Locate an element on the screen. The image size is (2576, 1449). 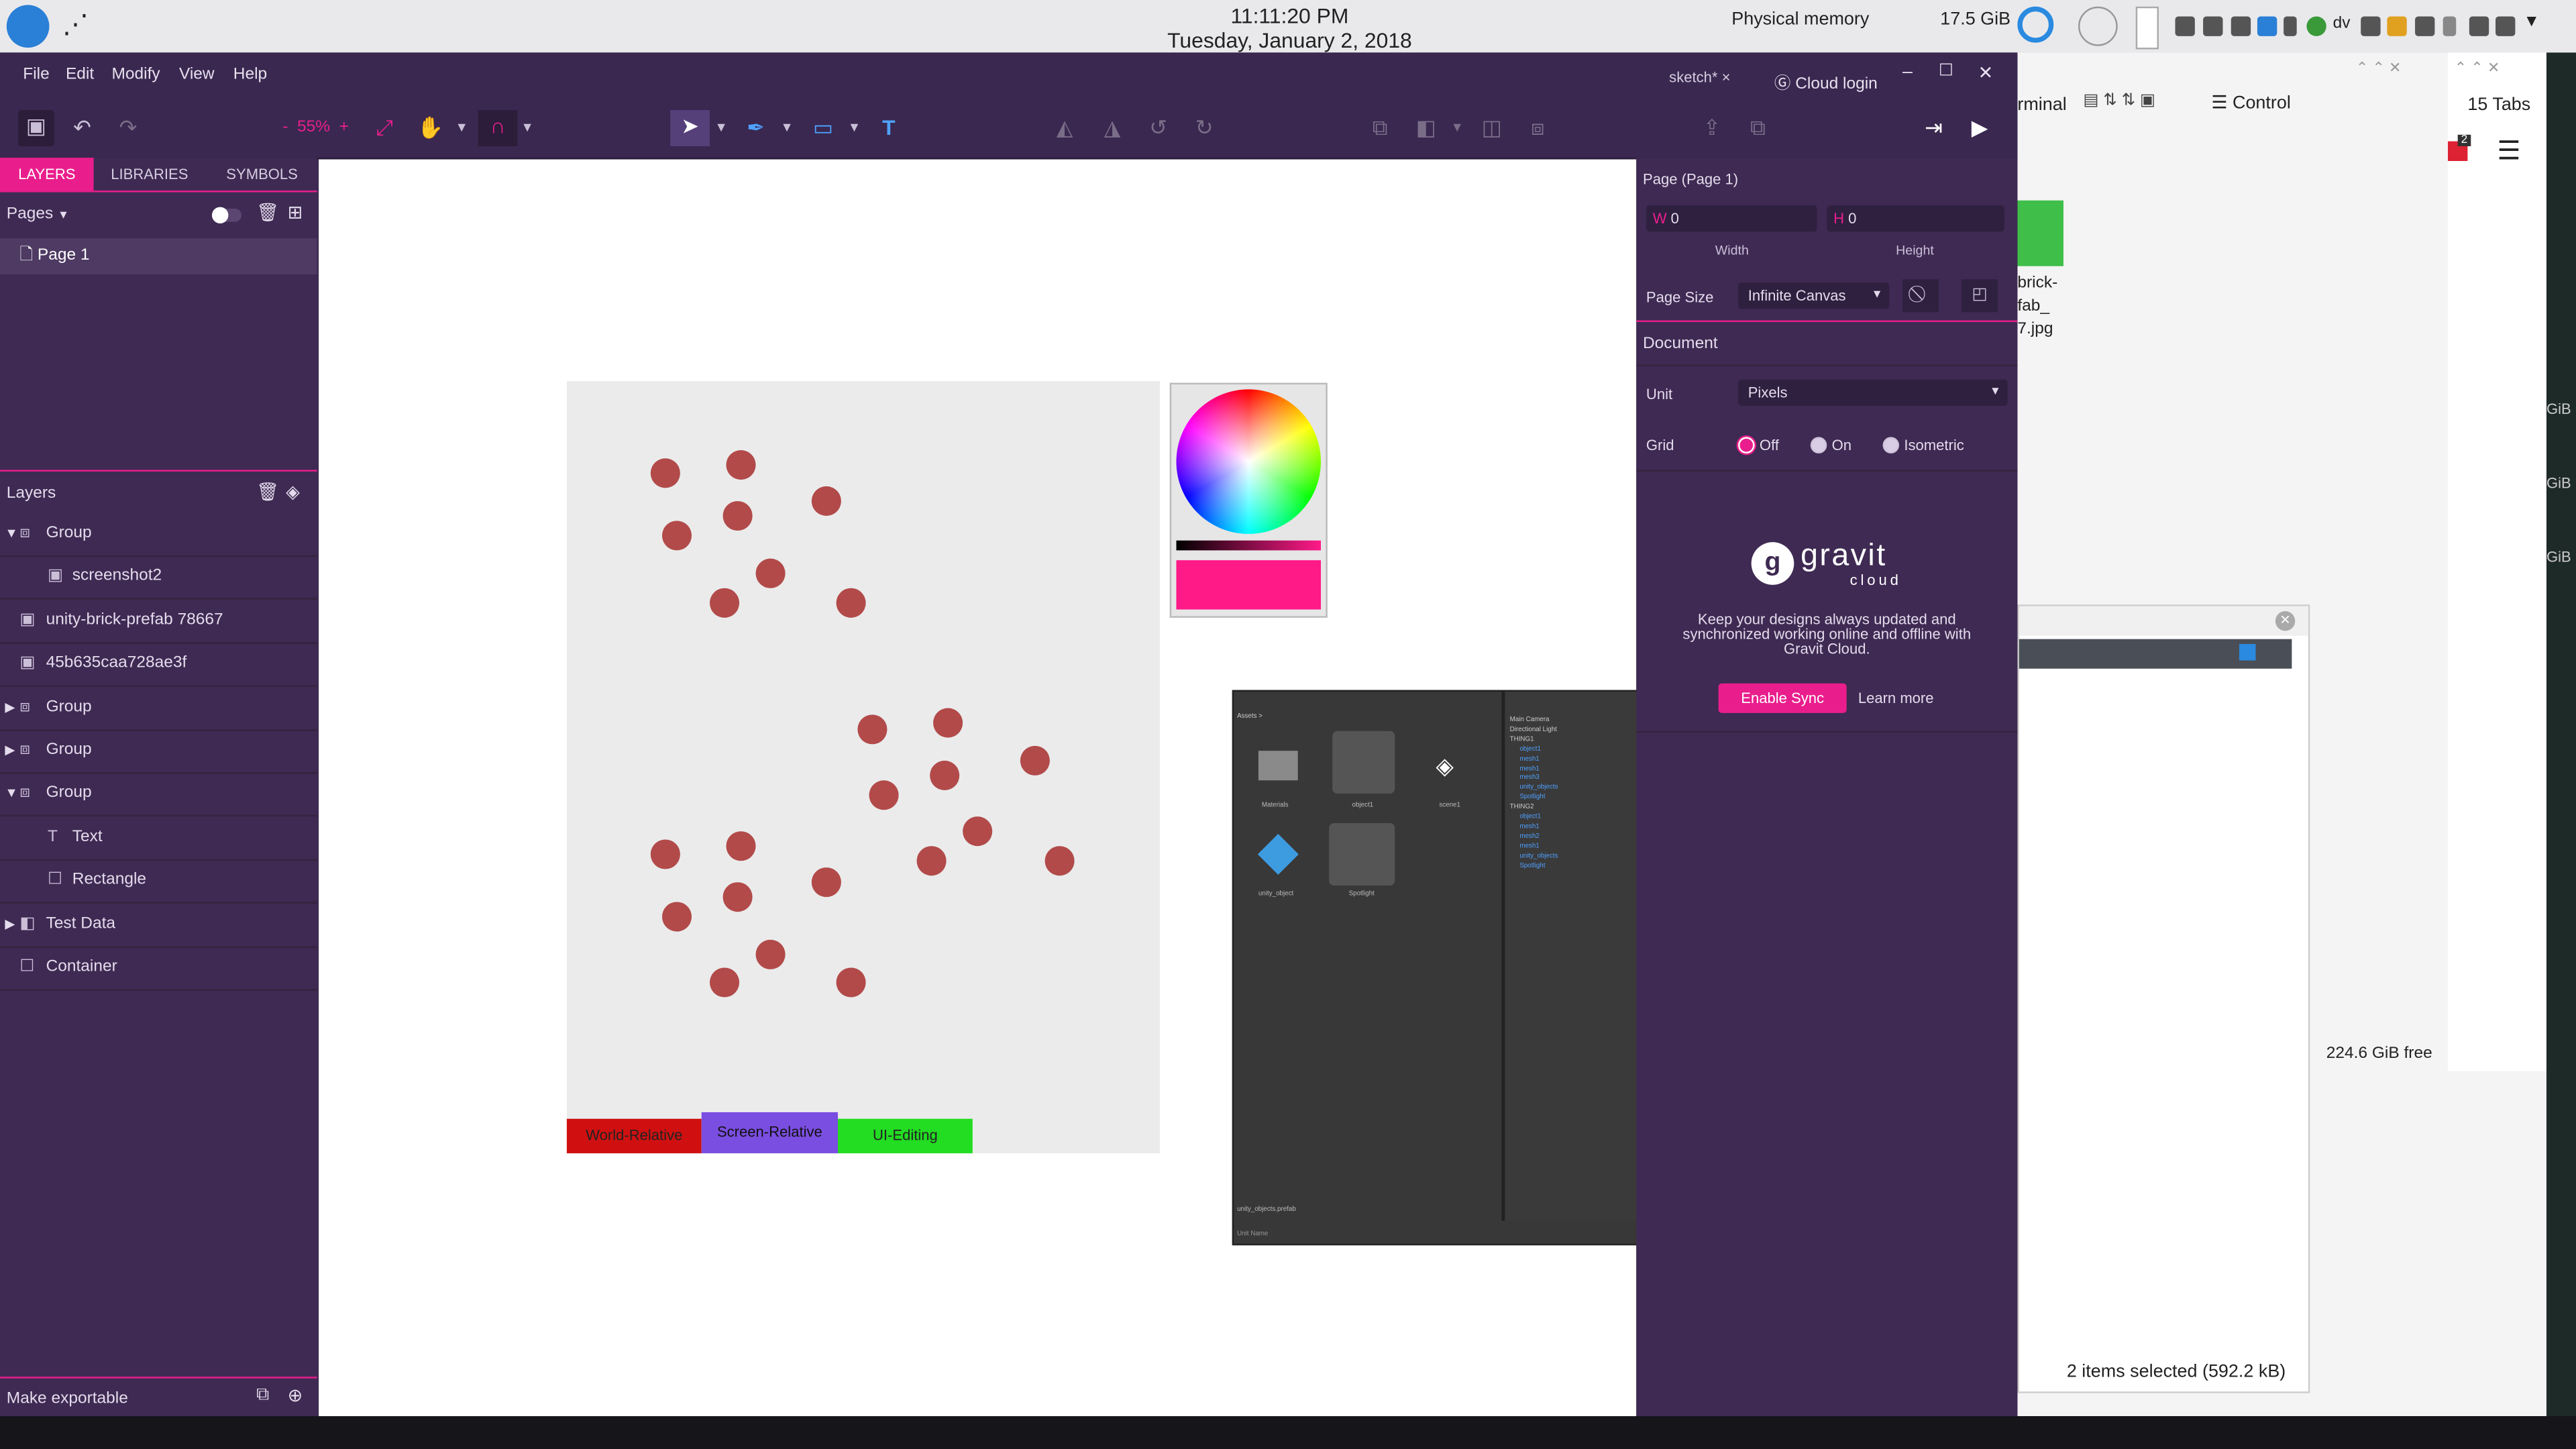
chrome-icon is located at coordinates (2316, 26).